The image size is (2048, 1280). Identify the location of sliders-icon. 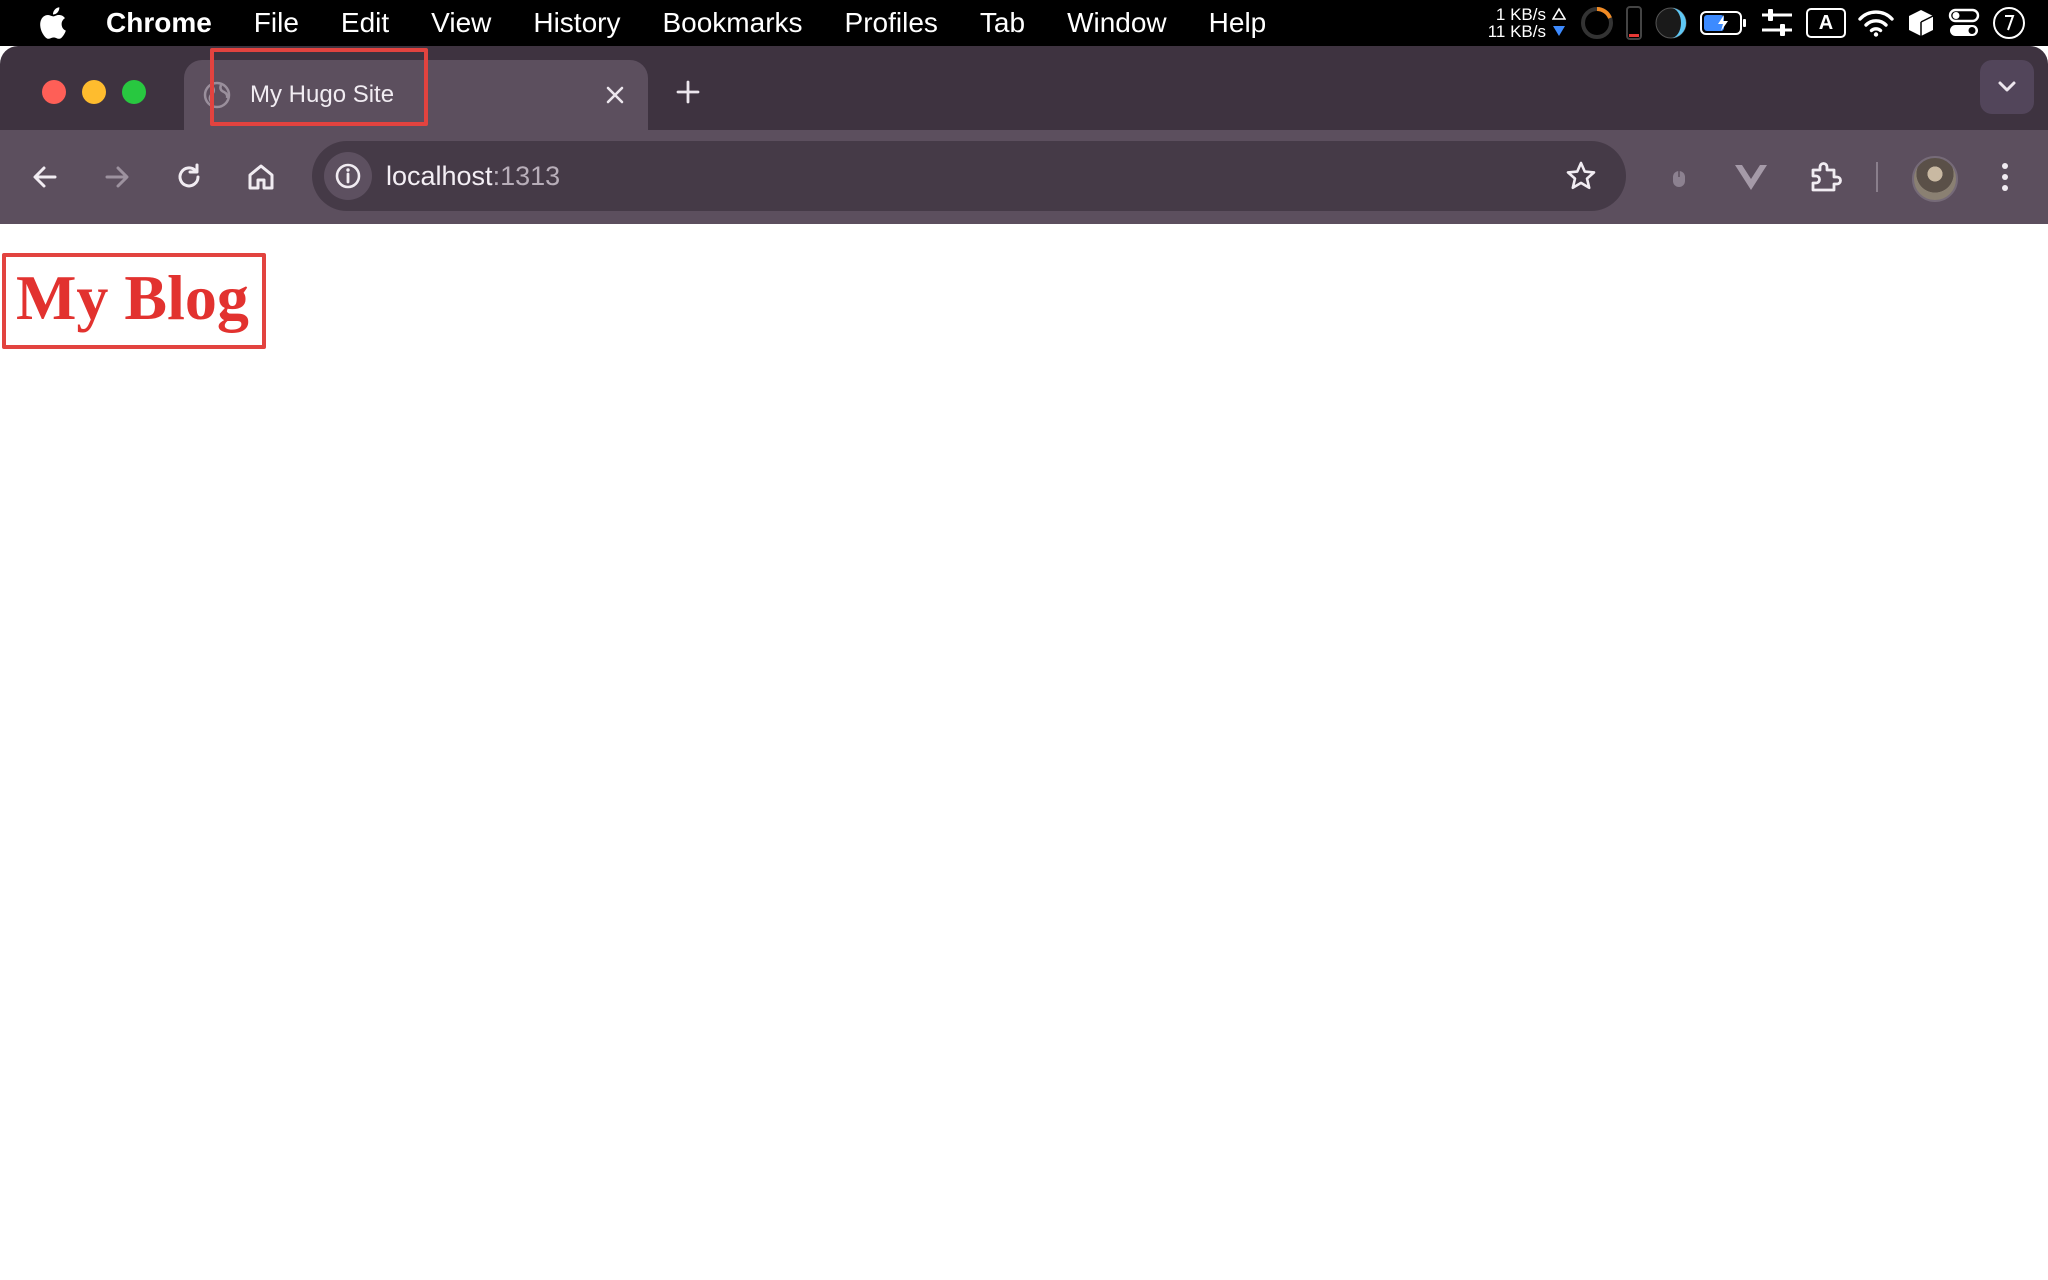
(1777, 23).